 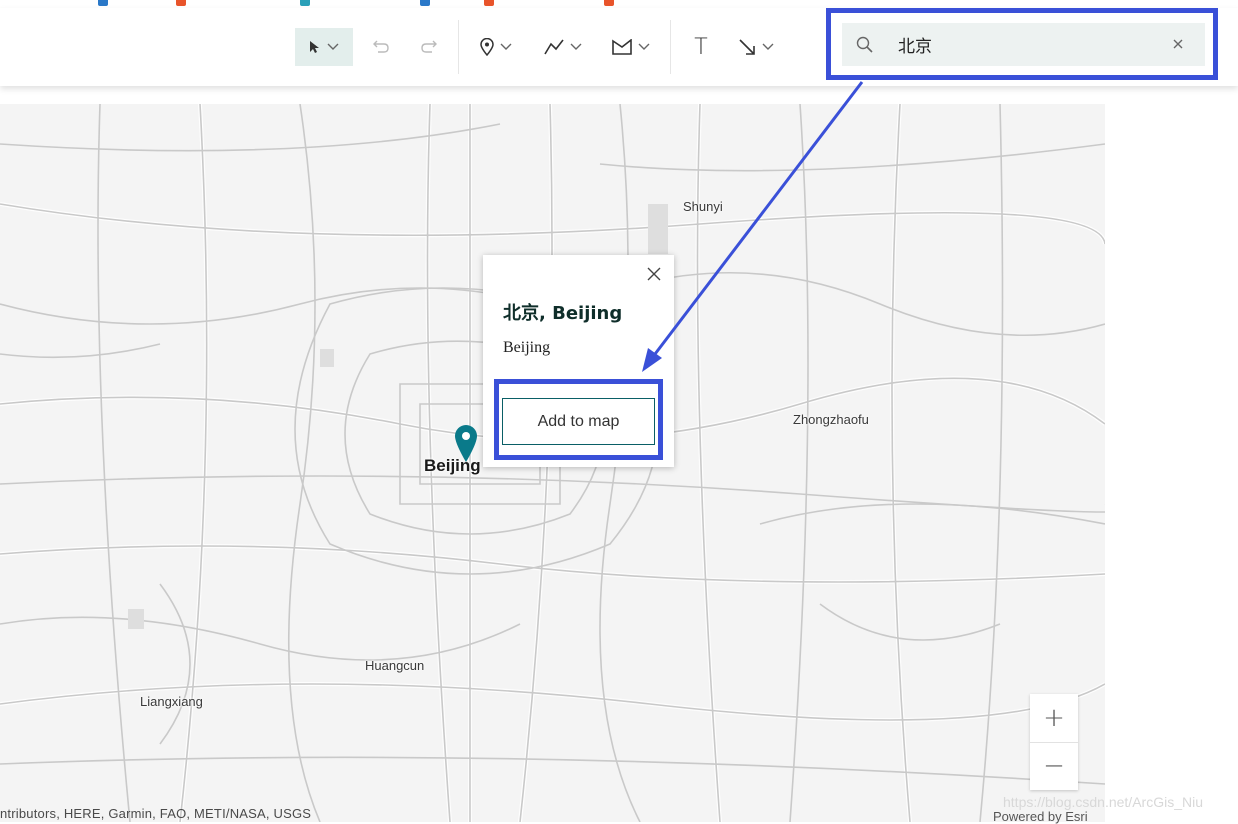 I want to click on undo-icon, so click(x=381, y=46).